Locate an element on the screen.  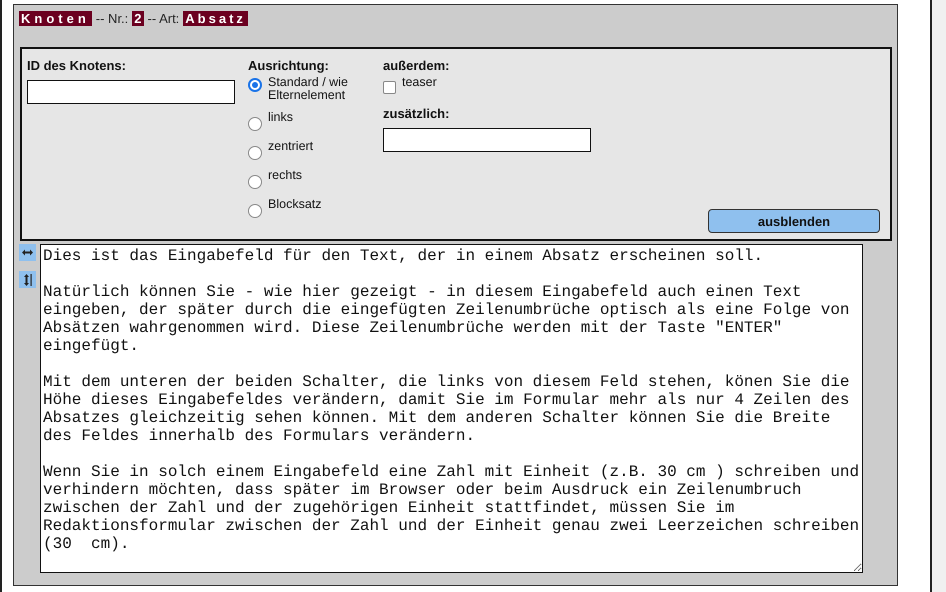
id-input is located at coordinates (131, 92).